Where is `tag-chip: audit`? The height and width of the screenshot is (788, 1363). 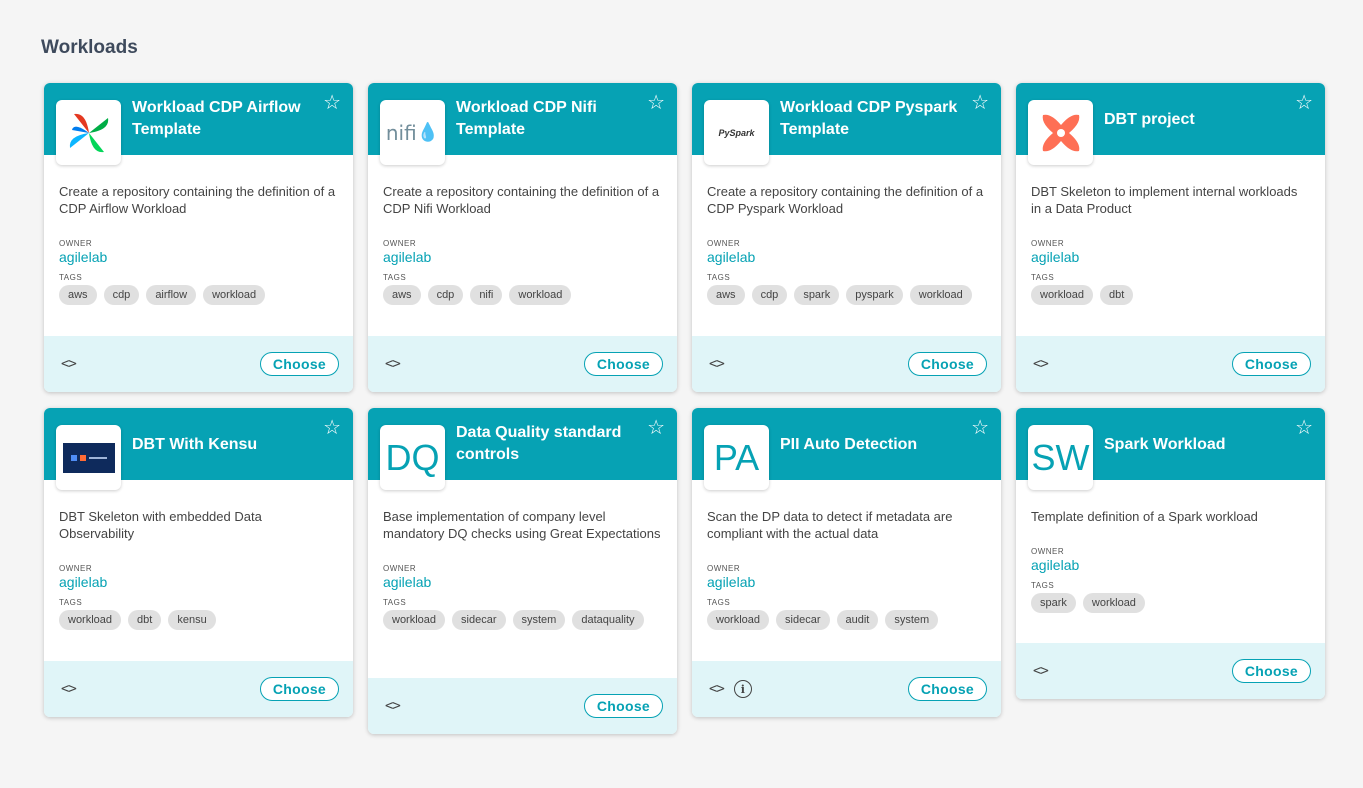
tag-chip: audit is located at coordinates (857, 620).